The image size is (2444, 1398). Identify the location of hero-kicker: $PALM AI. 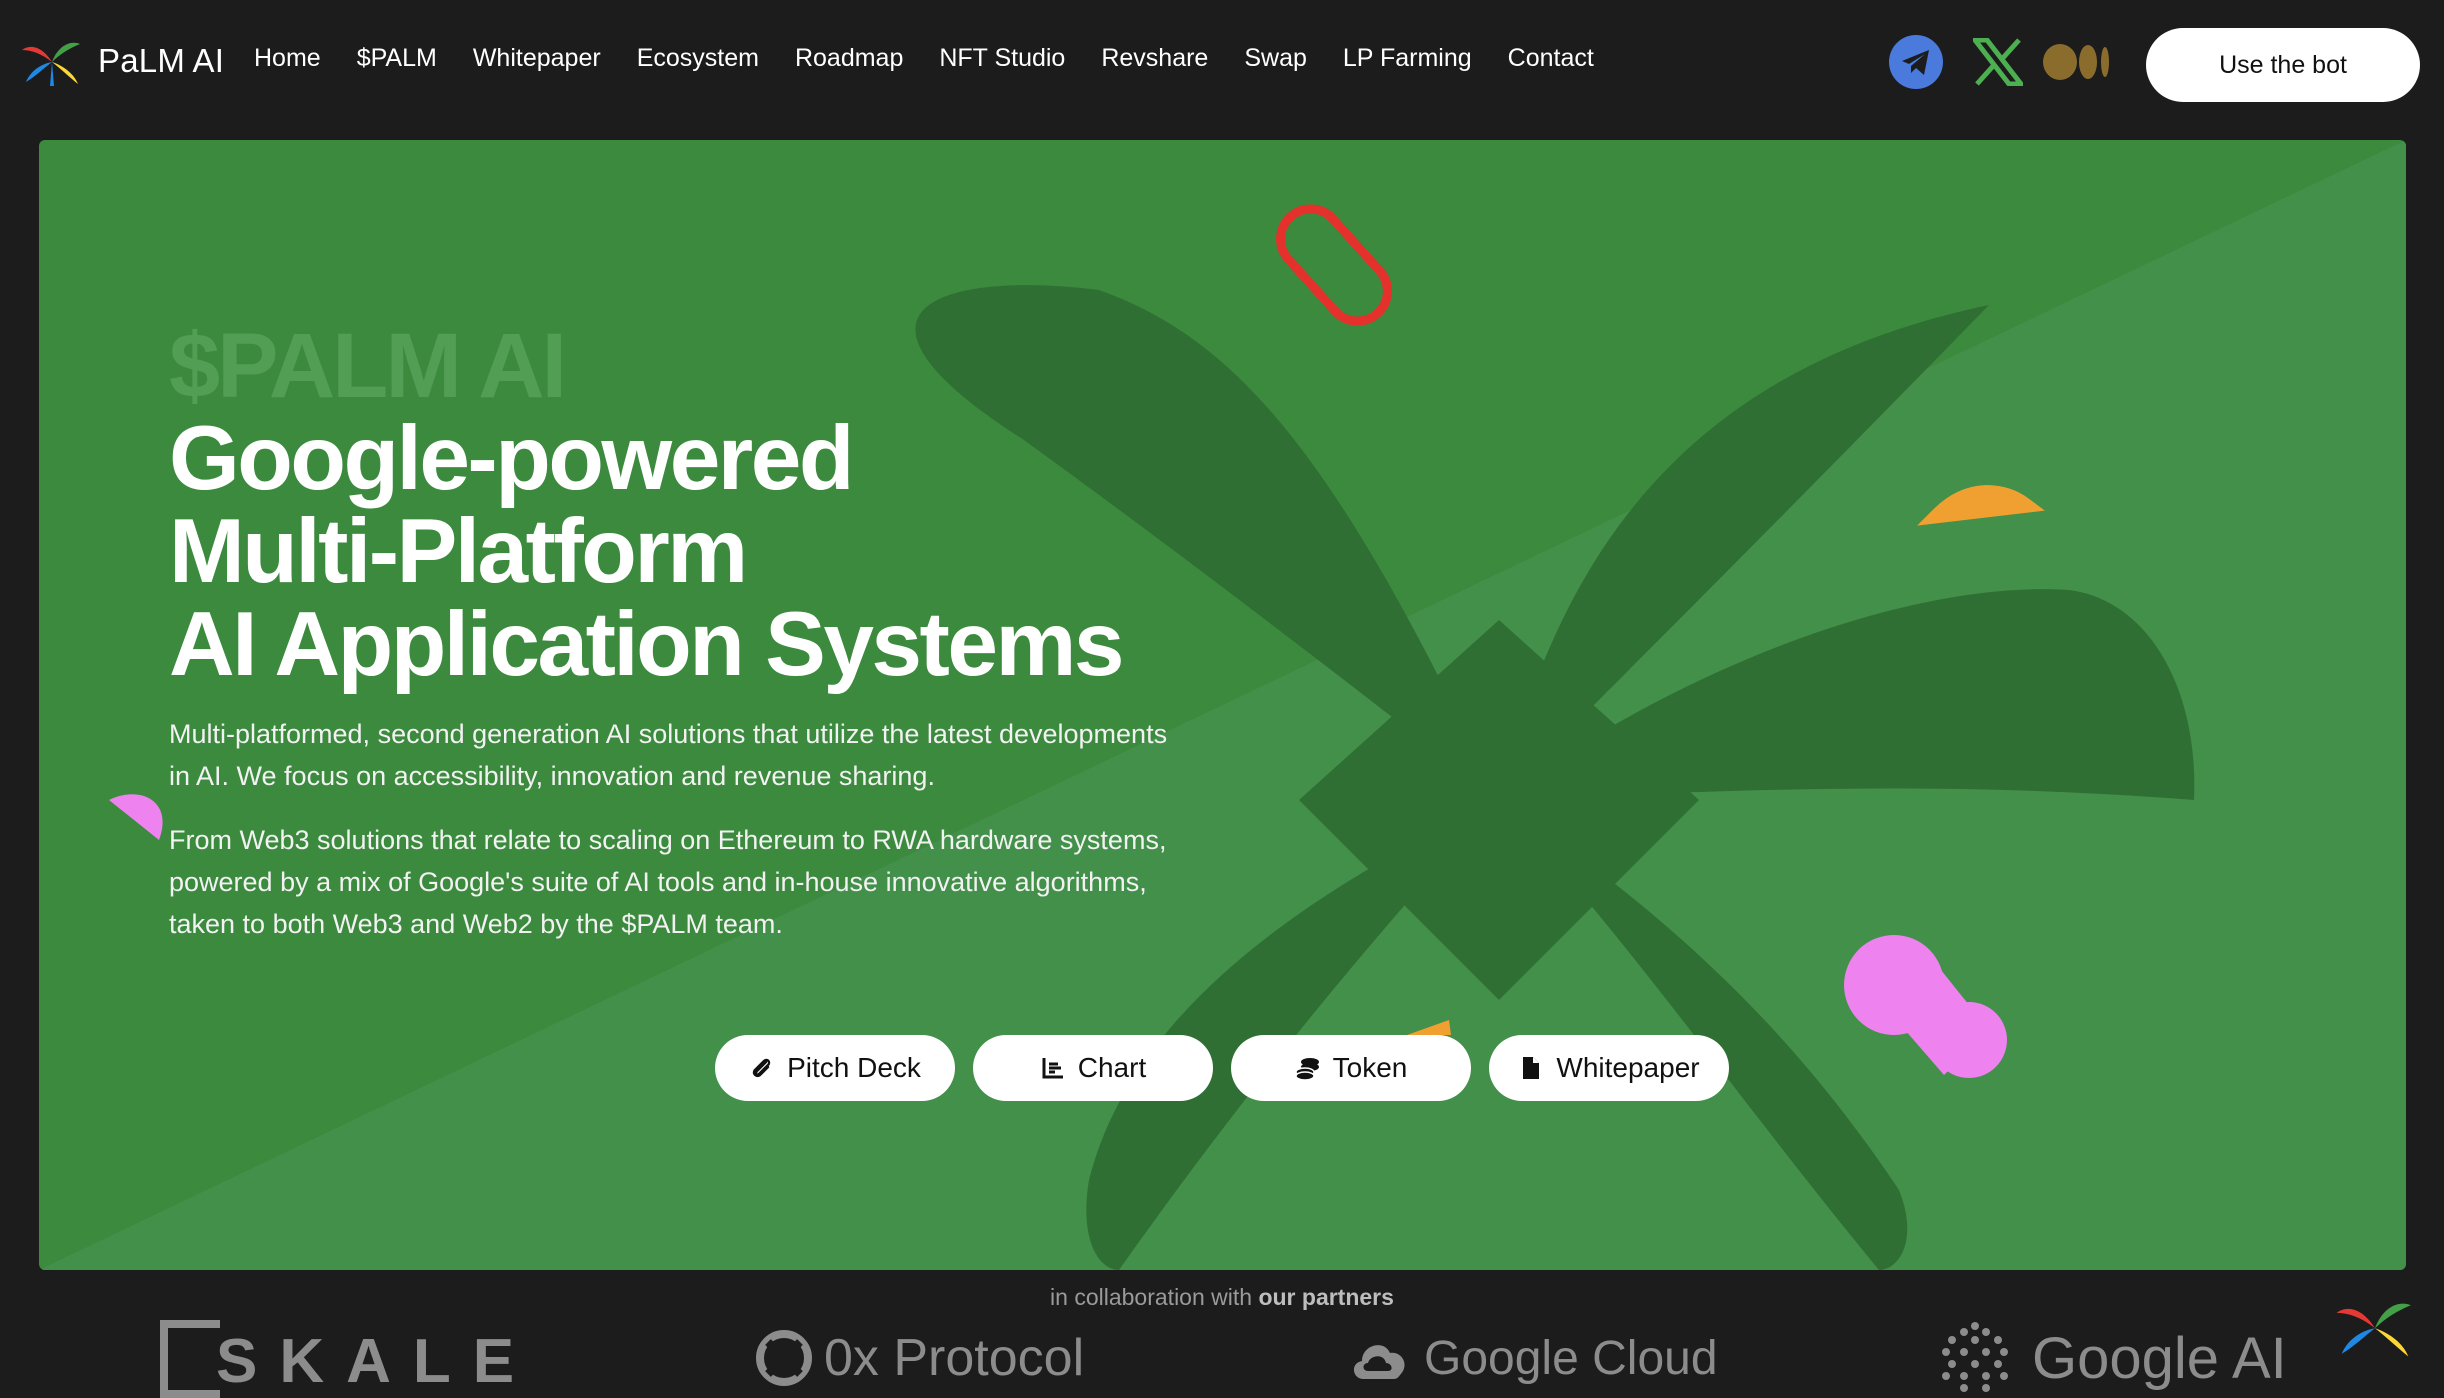
(368, 366).